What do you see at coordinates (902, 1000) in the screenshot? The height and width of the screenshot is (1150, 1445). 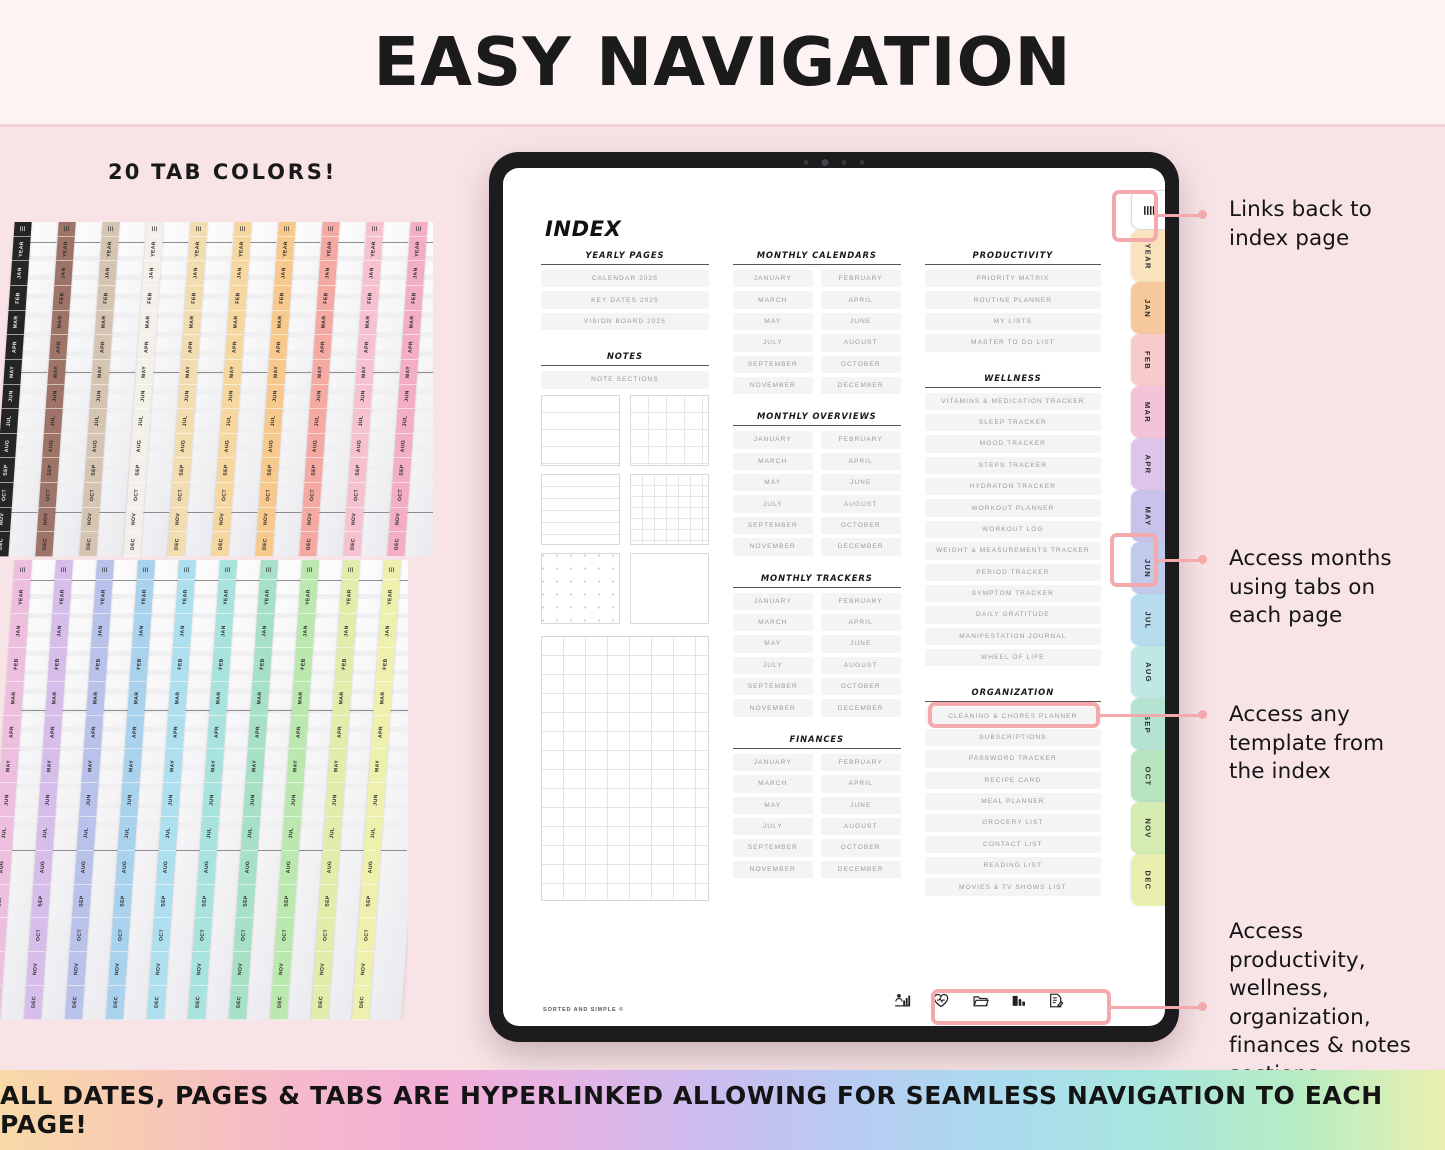 I see `productivity-icon` at bounding box center [902, 1000].